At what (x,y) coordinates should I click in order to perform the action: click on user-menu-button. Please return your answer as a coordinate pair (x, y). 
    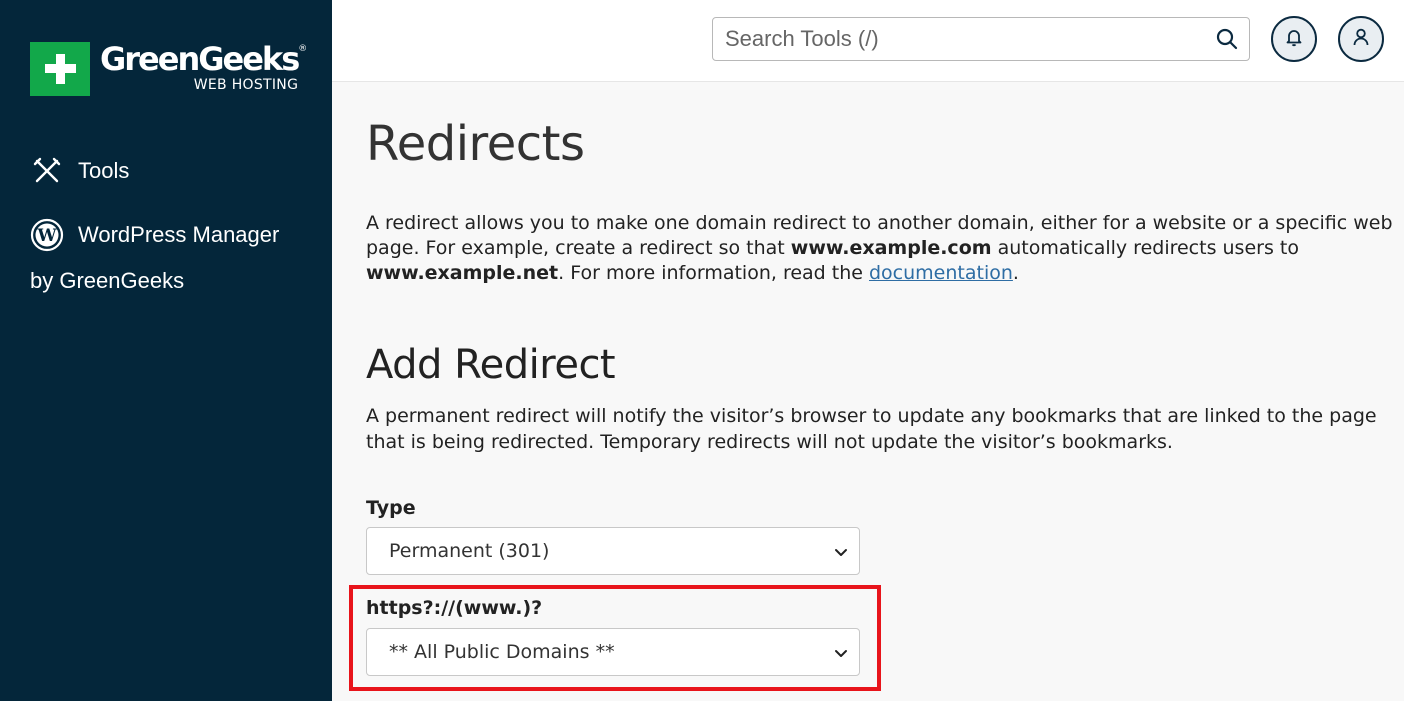
    Looking at the image, I should click on (1361, 39).